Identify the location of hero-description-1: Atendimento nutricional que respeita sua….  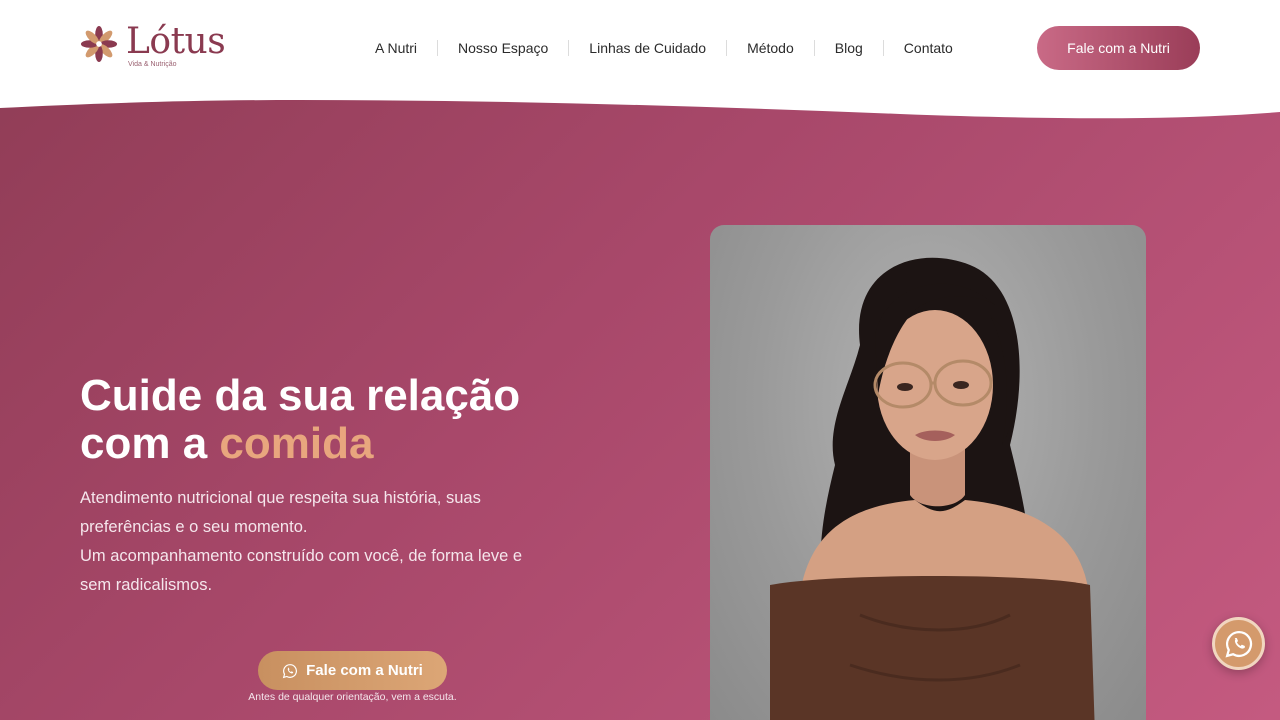
(280, 512).